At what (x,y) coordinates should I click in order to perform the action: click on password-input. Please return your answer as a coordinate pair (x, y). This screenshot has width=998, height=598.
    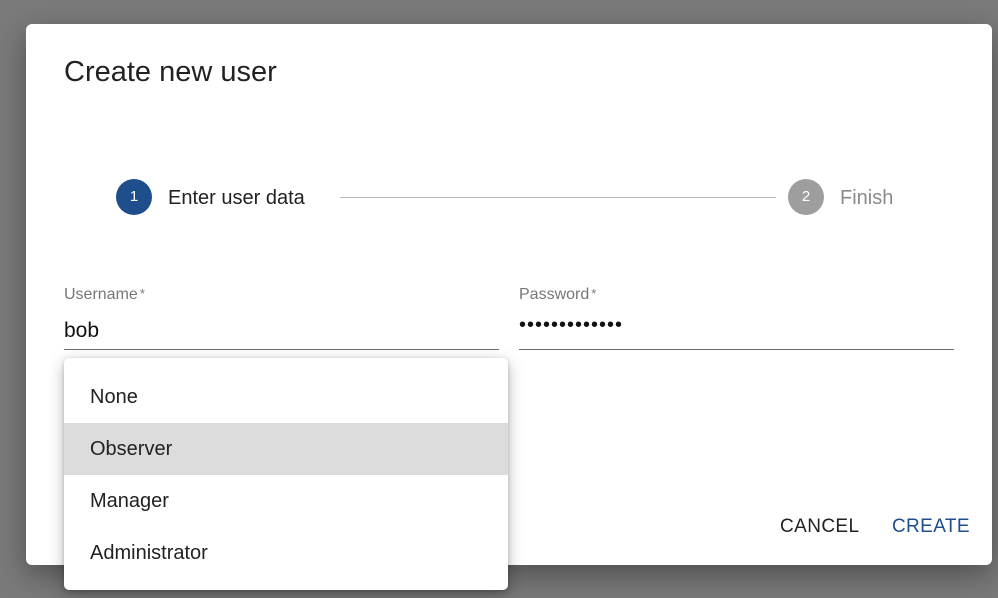
    Looking at the image, I should click on (736, 331).